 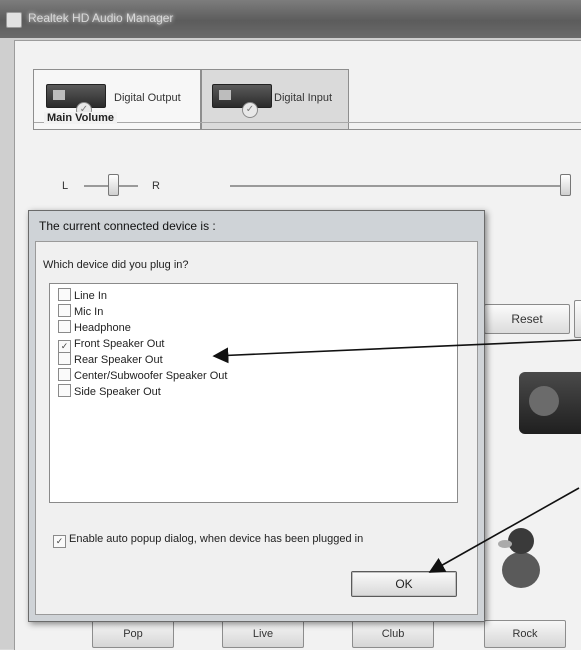 I want to click on balance-right-label: R, so click(x=156, y=186).